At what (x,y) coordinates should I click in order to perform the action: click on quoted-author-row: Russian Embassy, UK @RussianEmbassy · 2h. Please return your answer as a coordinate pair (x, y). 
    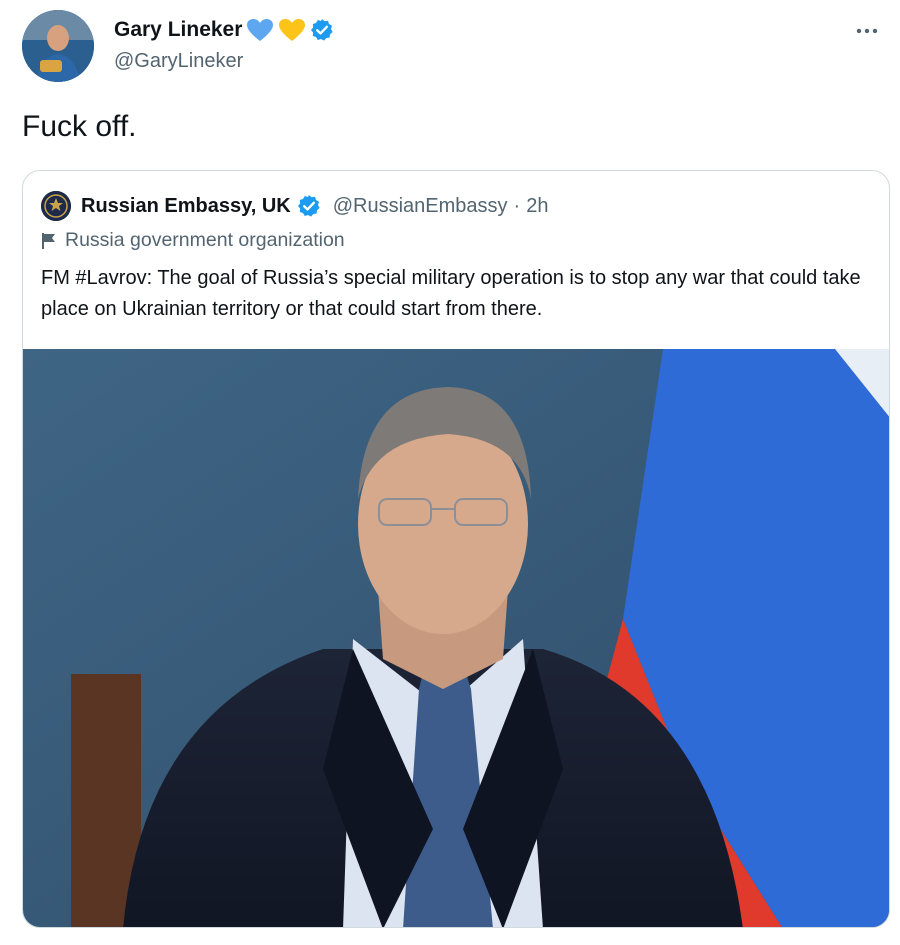
    Looking at the image, I should click on (294, 206).